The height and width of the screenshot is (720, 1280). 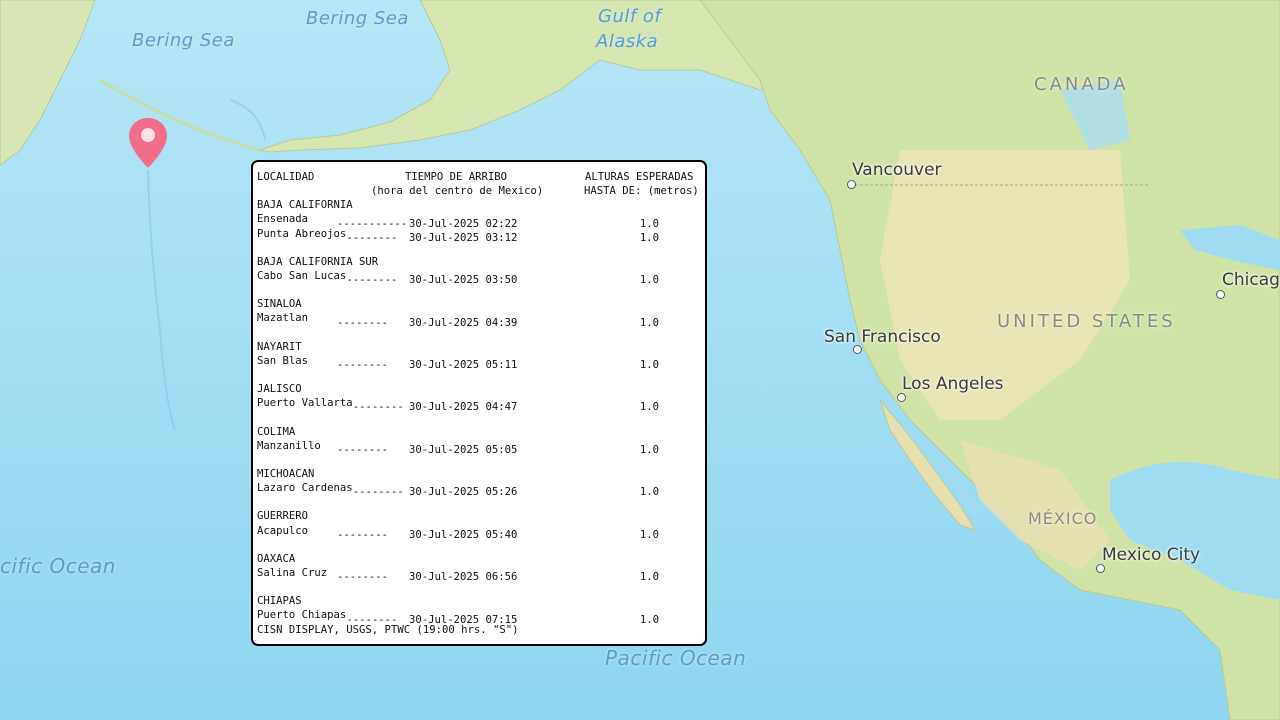 I want to click on united-states-label: UNITED STATES, so click(x=1086, y=321).